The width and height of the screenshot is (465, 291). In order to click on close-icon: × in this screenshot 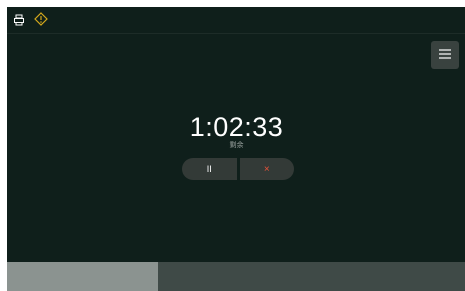, I will do `click(266, 169)`.